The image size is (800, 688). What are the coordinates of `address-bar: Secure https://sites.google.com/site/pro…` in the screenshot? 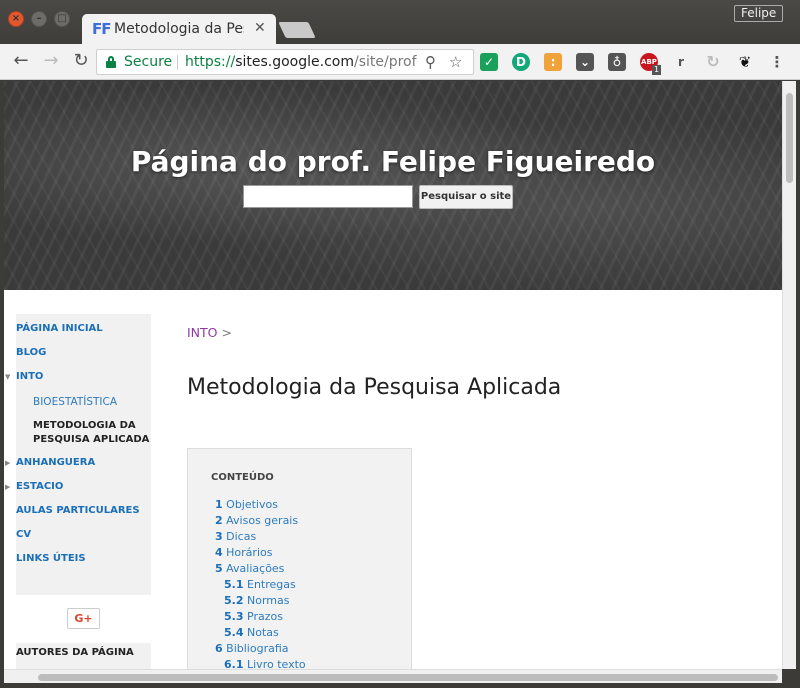 It's located at (285, 62).